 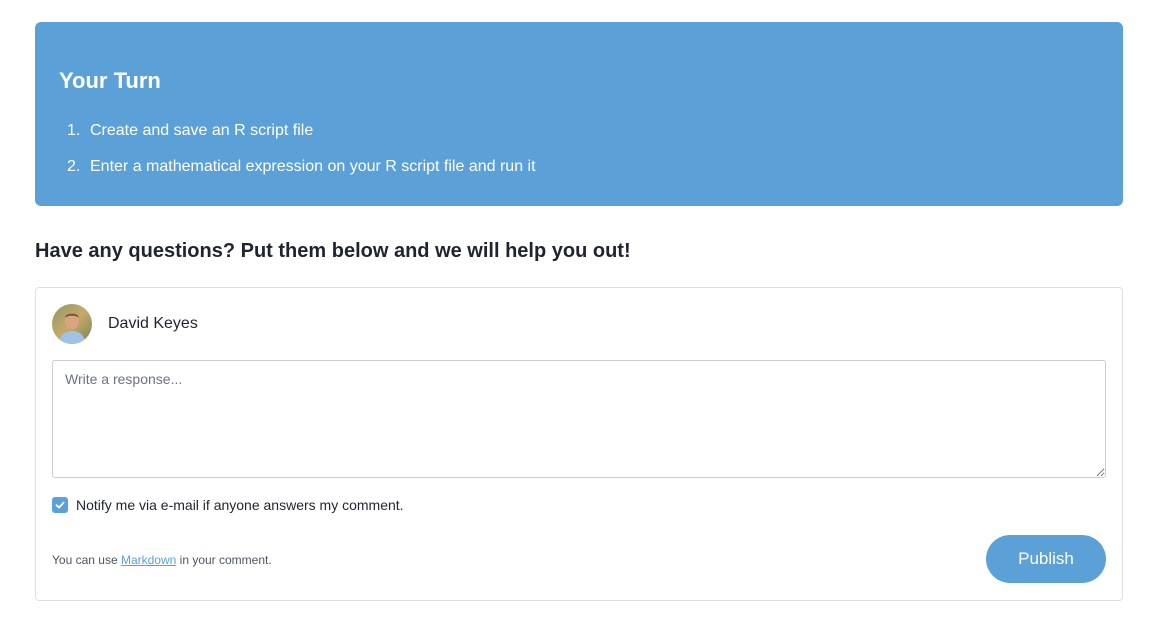 What do you see at coordinates (1046, 559) in the screenshot?
I see `publish-button: Publish` at bounding box center [1046, 559].